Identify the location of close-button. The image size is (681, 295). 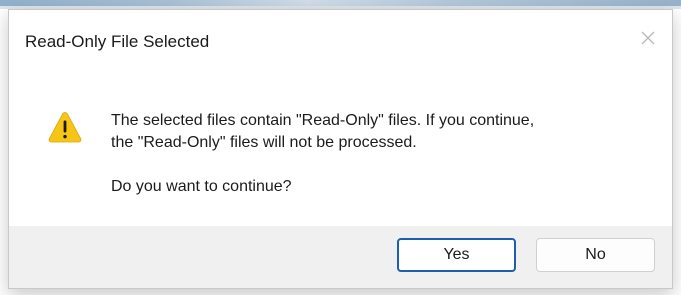
(648, 38).